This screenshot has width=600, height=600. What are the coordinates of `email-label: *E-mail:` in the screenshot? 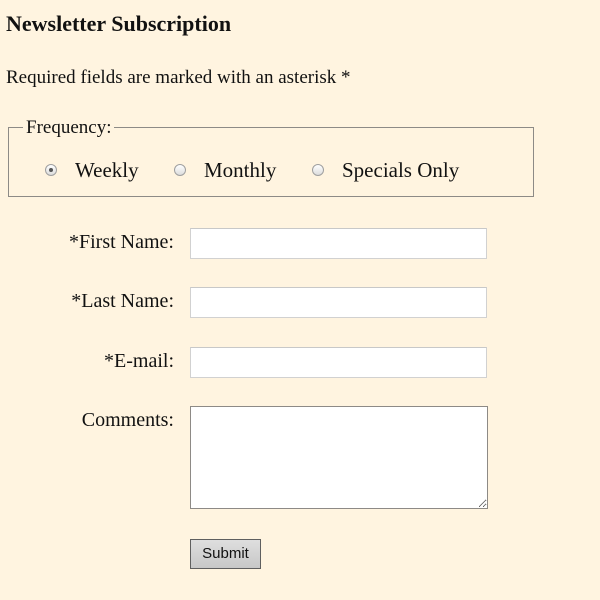 It's located at (139, 361).